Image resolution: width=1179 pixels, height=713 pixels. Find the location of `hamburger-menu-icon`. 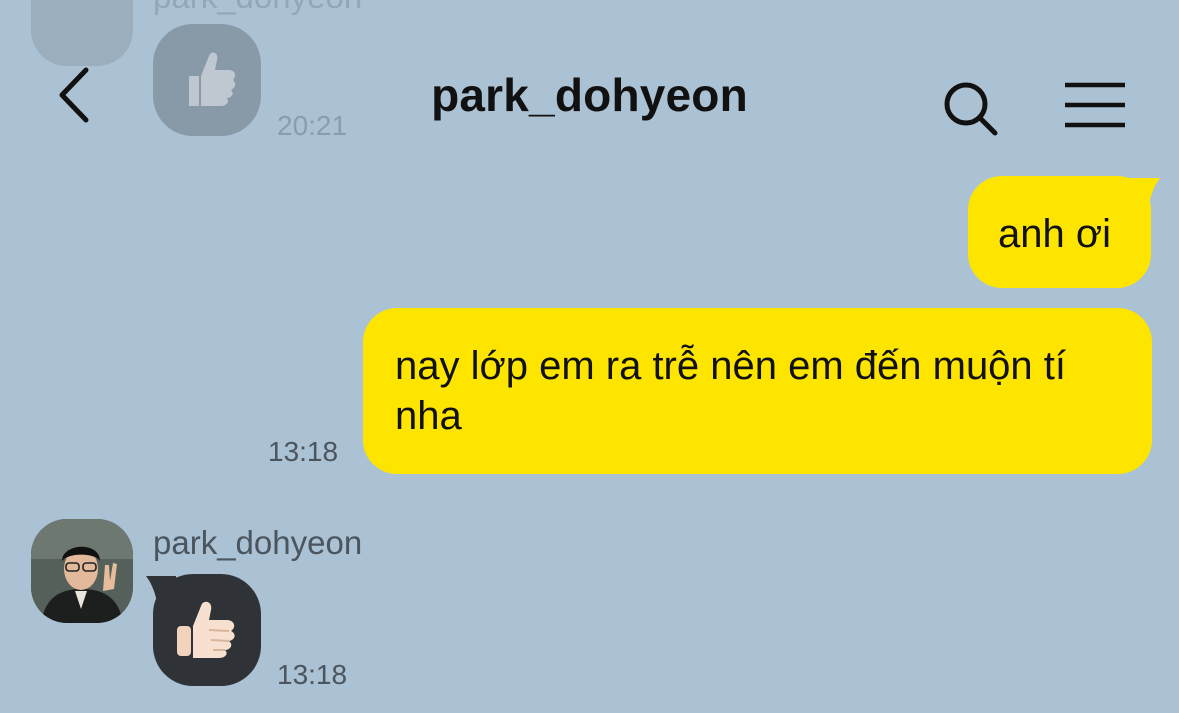

hamburger-menu-icon is located at coordinates (1095, 105).